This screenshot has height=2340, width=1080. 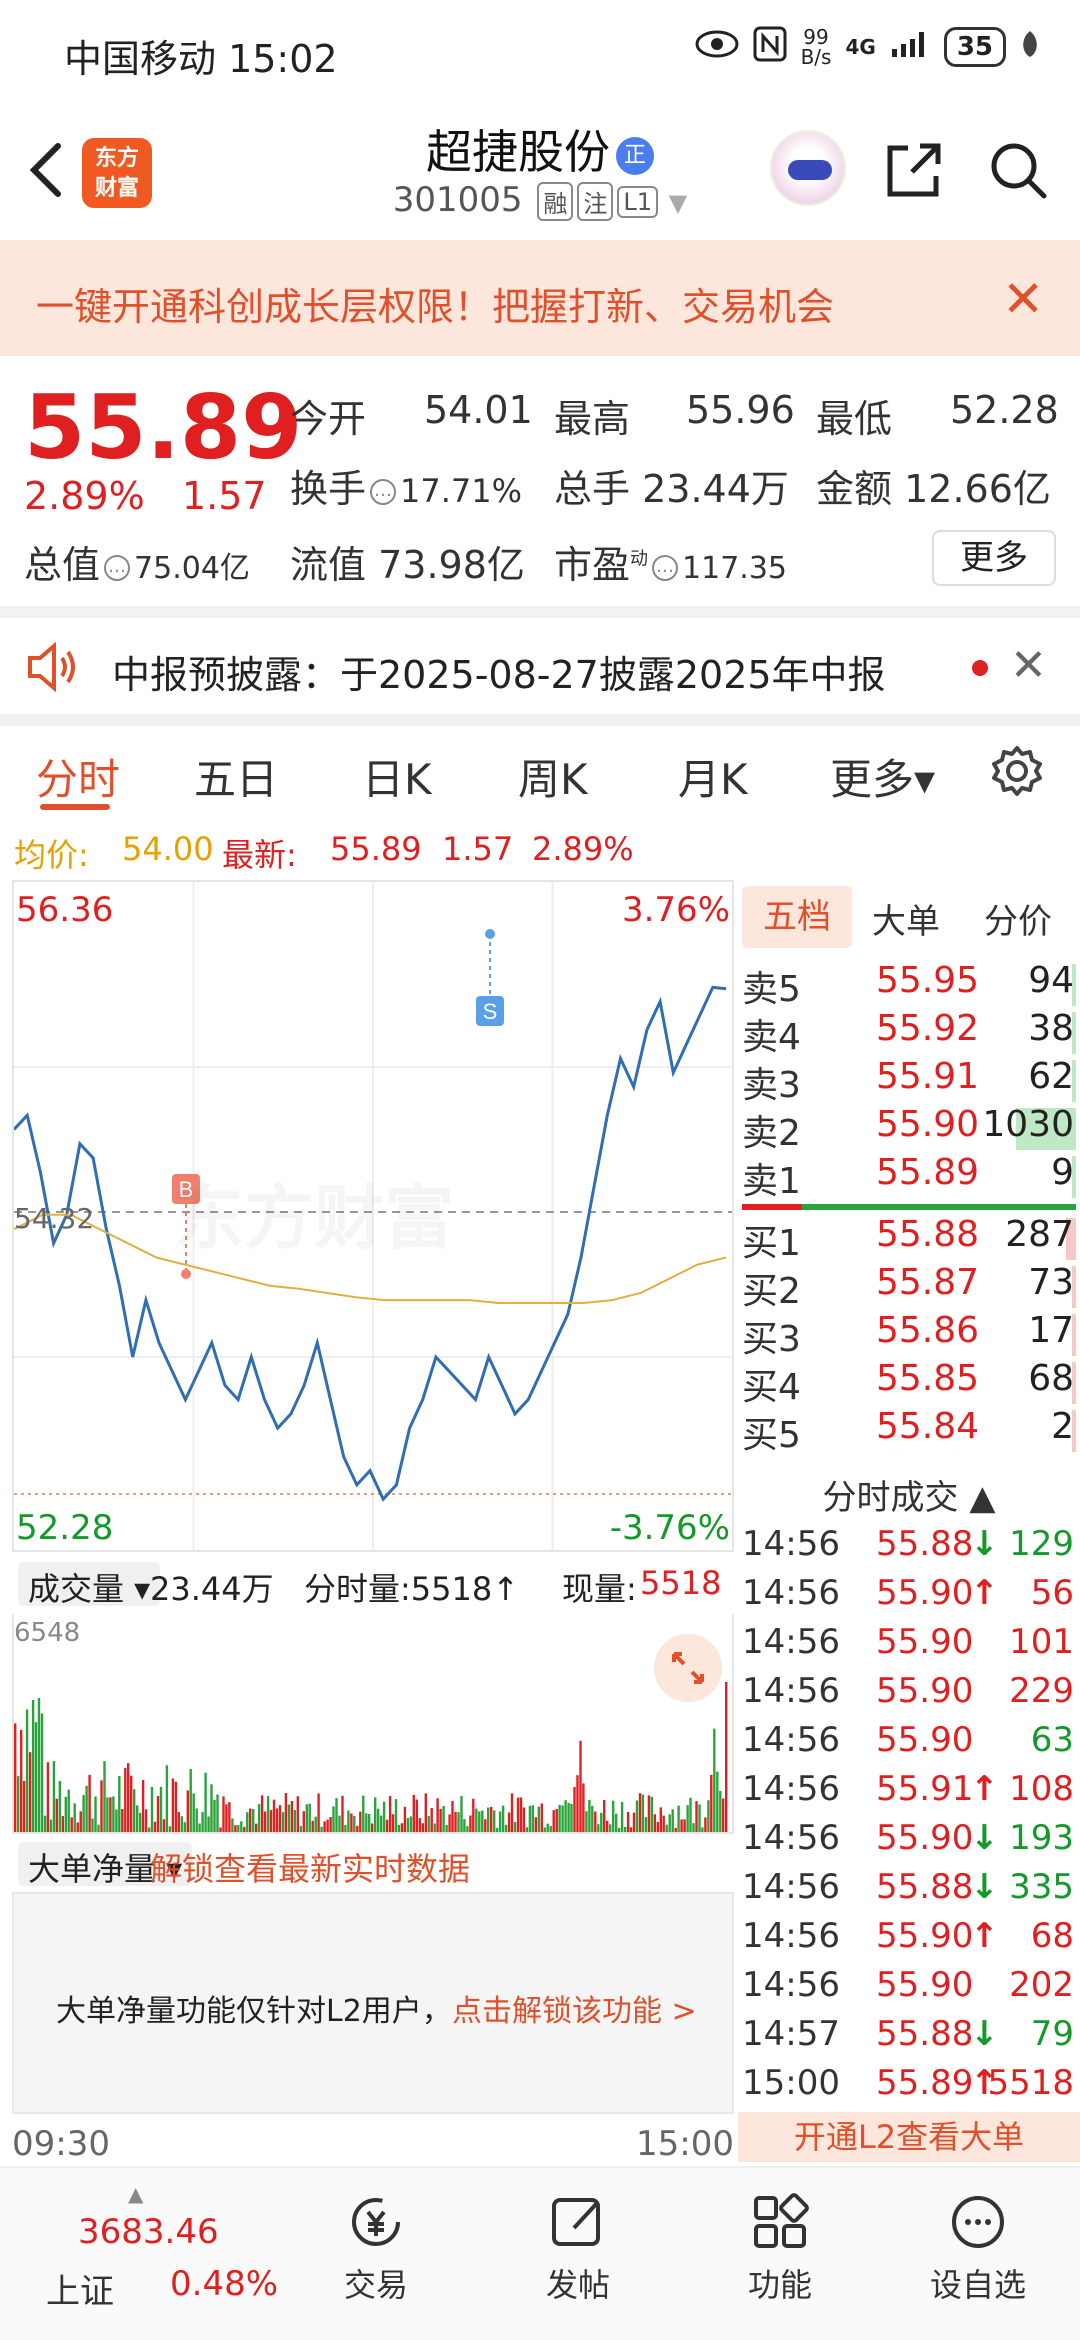 What do you see at coordinates (89, 1585) in the screenshot?
I see `volume-indicator-dropdown: 成交量 ▾` at bounding box center [89, 1585].